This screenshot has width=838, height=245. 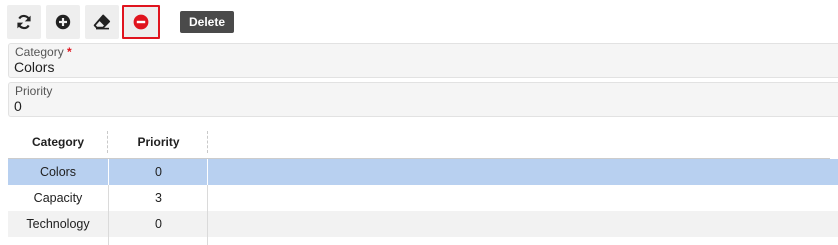 I want to click on clear-button, so click(x=102, y=22).